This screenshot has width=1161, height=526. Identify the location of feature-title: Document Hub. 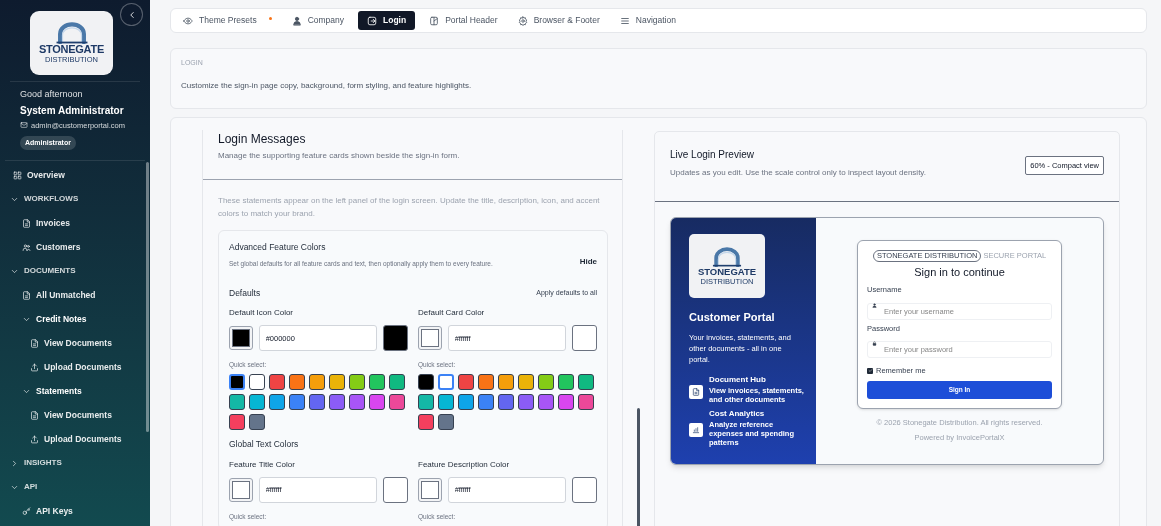
(738, 379).